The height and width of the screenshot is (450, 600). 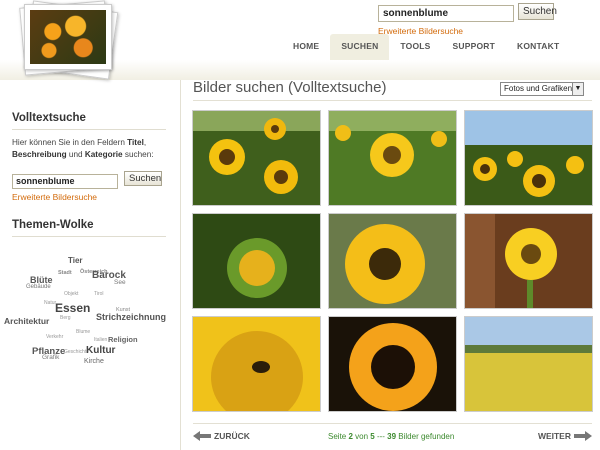 I want to click on sunflower-field-sky-image, so click(x=528, y=158).